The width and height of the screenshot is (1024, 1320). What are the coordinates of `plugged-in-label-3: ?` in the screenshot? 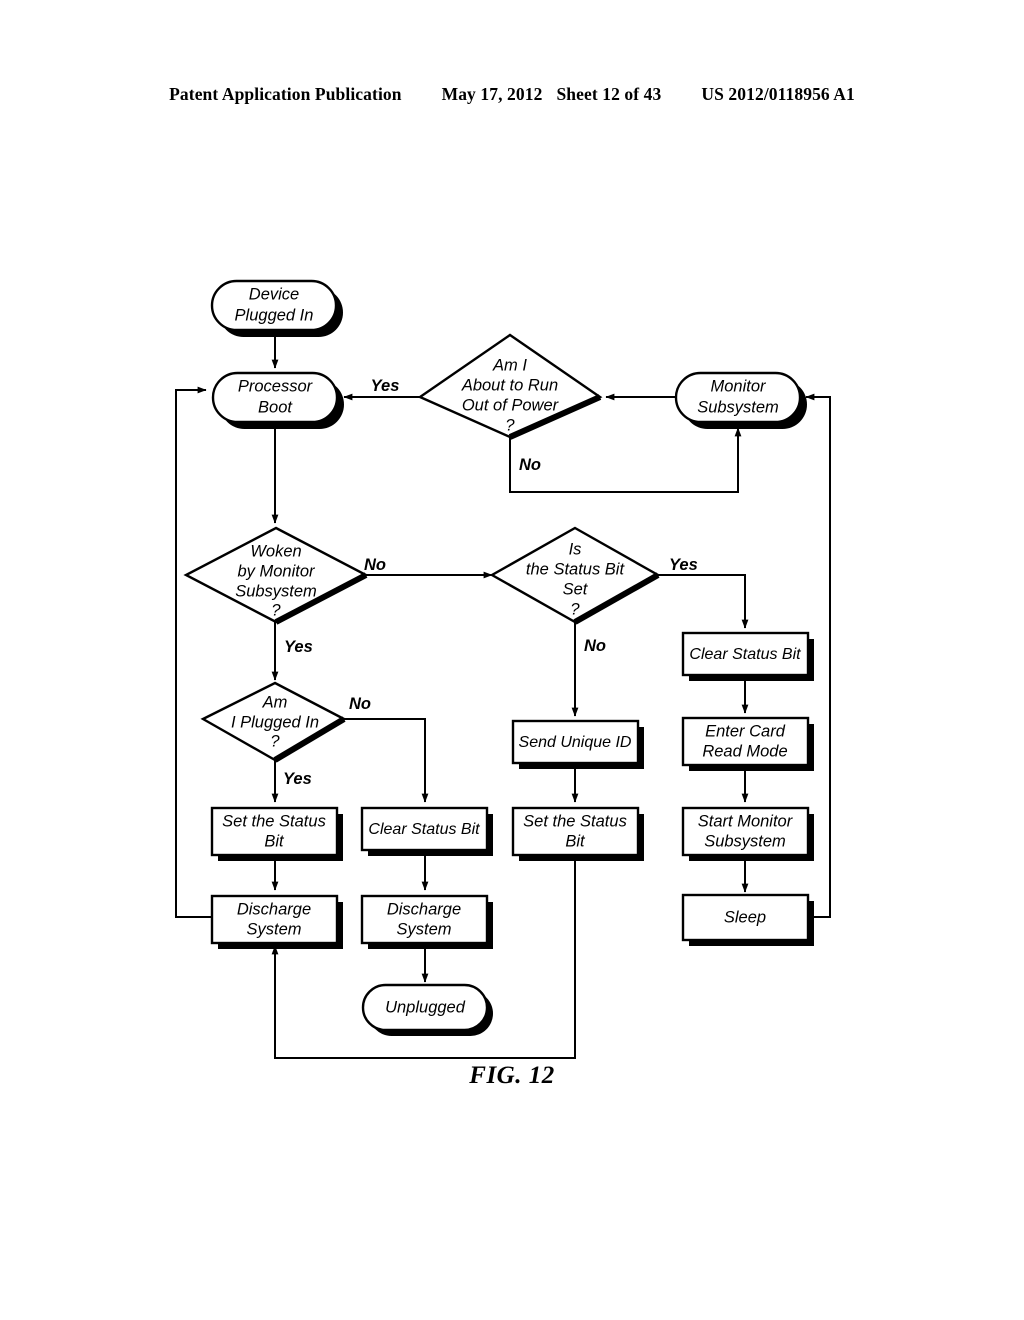 It's located at (275, 741).